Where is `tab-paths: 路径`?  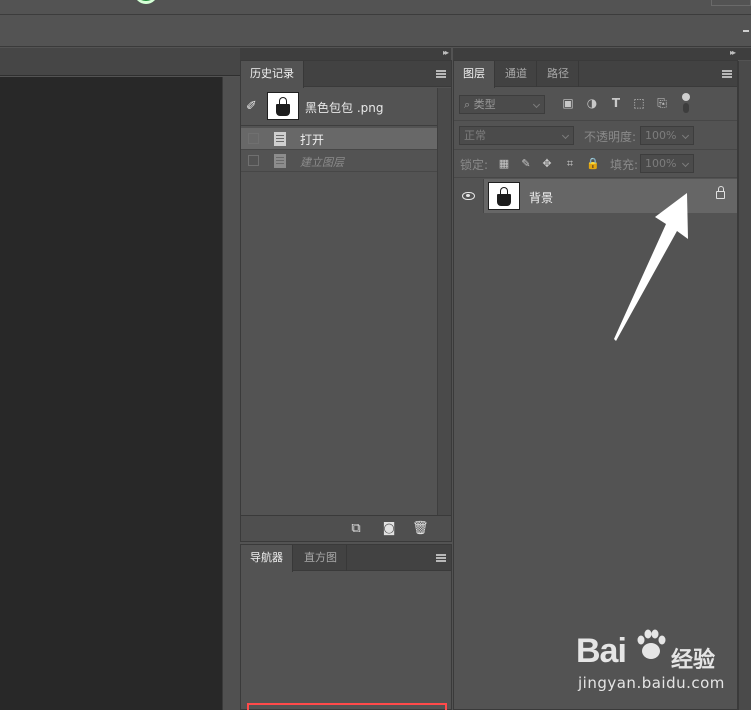 tab-paths: 路径 is located at coordinates (558, 74).